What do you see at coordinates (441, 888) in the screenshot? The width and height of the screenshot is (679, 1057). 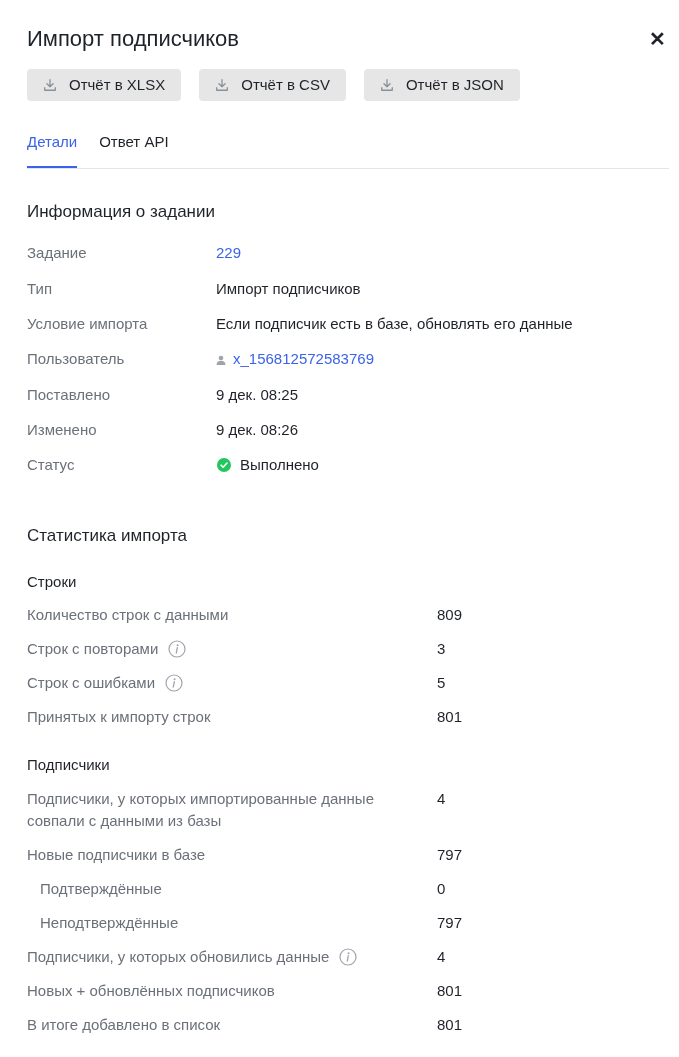 I see `stat-value: 0` at bounding box center [441, 888].